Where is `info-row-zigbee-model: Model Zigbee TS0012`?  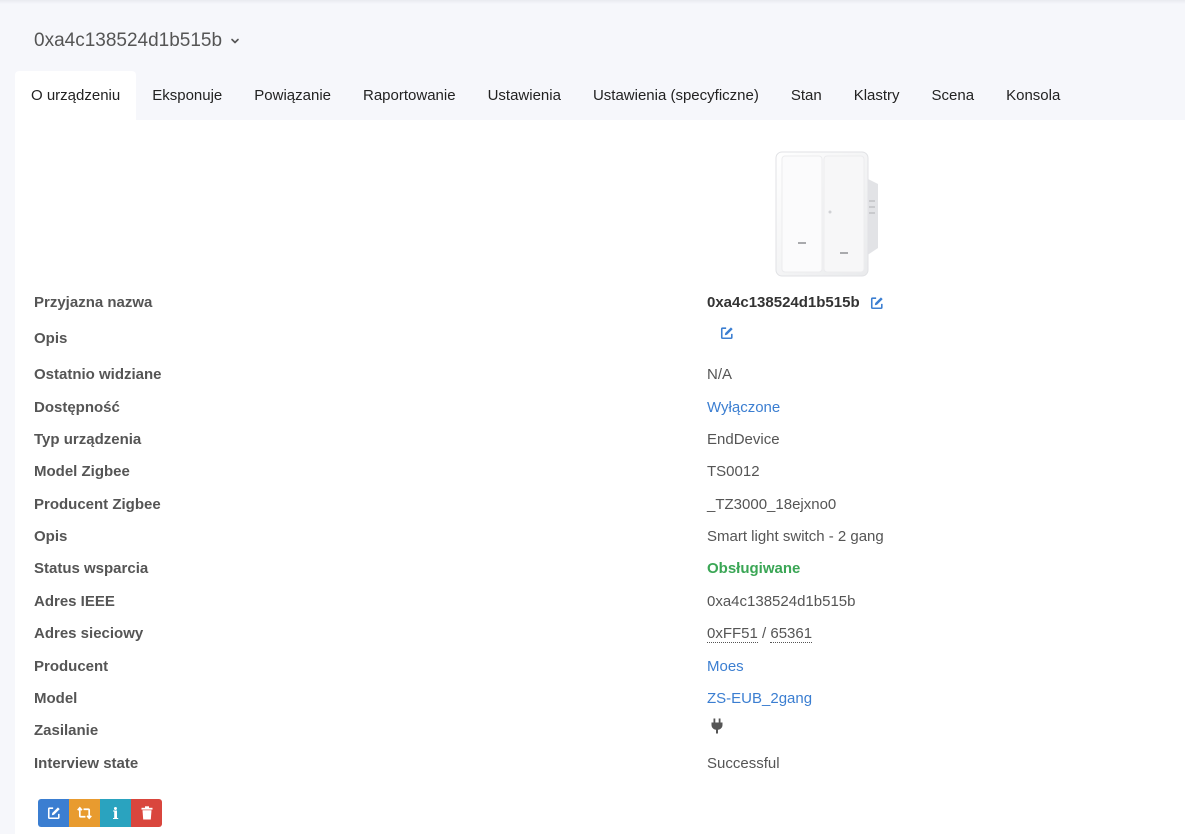
info-row-zigbee-model: Model Zigbee TS0012 is located at coordinates (600, 472).